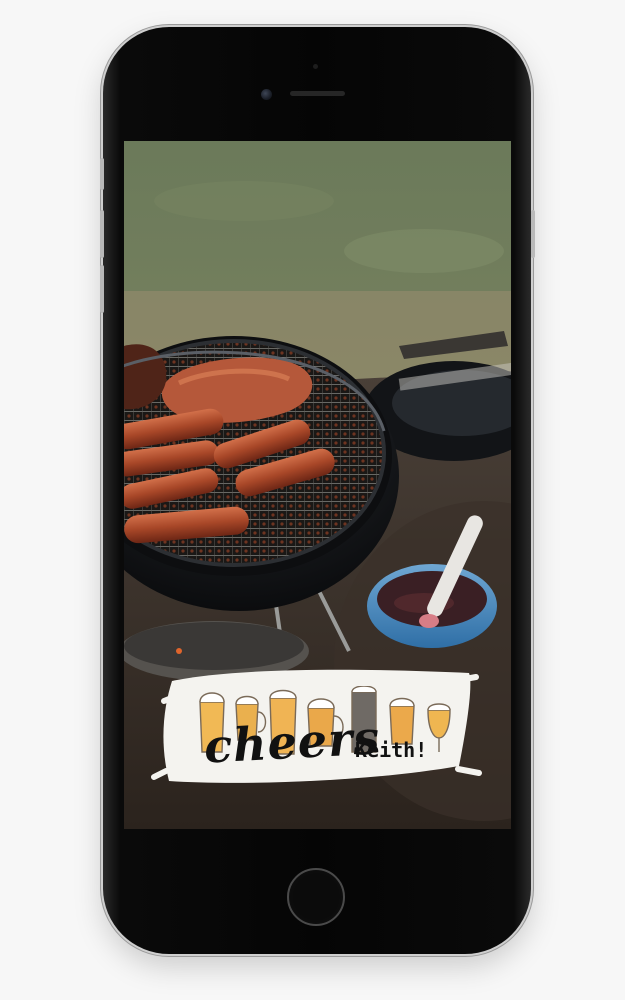  What do you see at coordinates (317, 93) in the screenshot?
I see `earpiece-speaker` at bounding box center [317, 93].